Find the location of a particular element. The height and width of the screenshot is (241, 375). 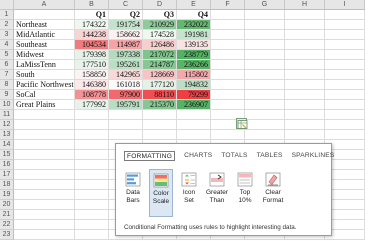

row-header-12: 12 is located at coordinates (7, 125).